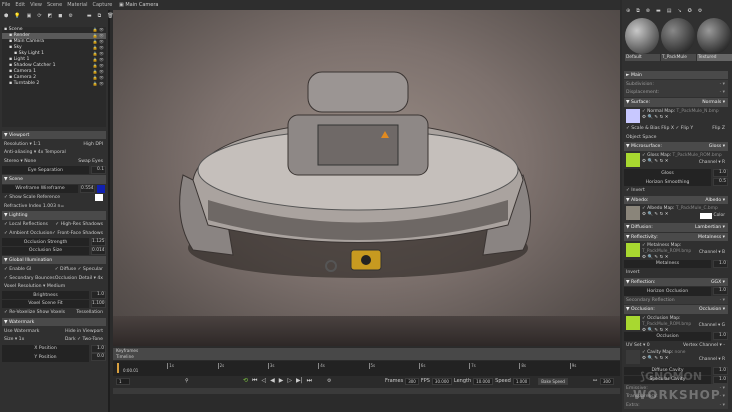 The width and height of the screenshot is (732, 412). What do you see at coordinates (54, 286) in the screenshot?
I see `property-option: Voxel Resolution ▾ Medium` at bounding box center [54, 286].